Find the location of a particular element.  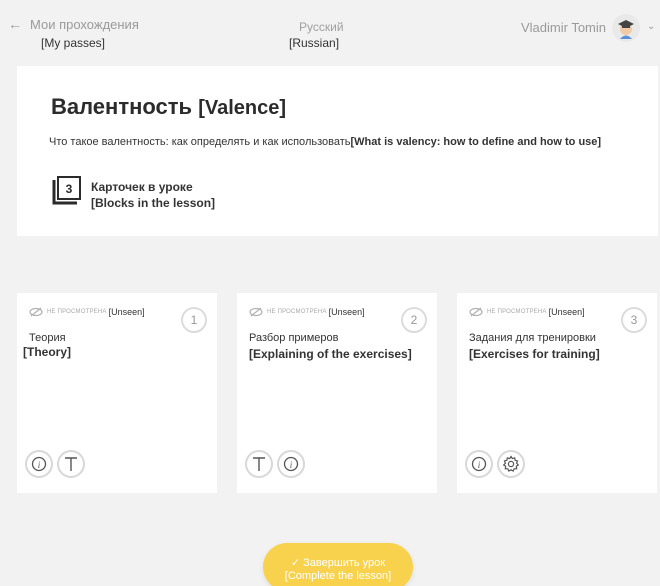

card-title: Задания для тренировки is located at coordinates (532, 338).